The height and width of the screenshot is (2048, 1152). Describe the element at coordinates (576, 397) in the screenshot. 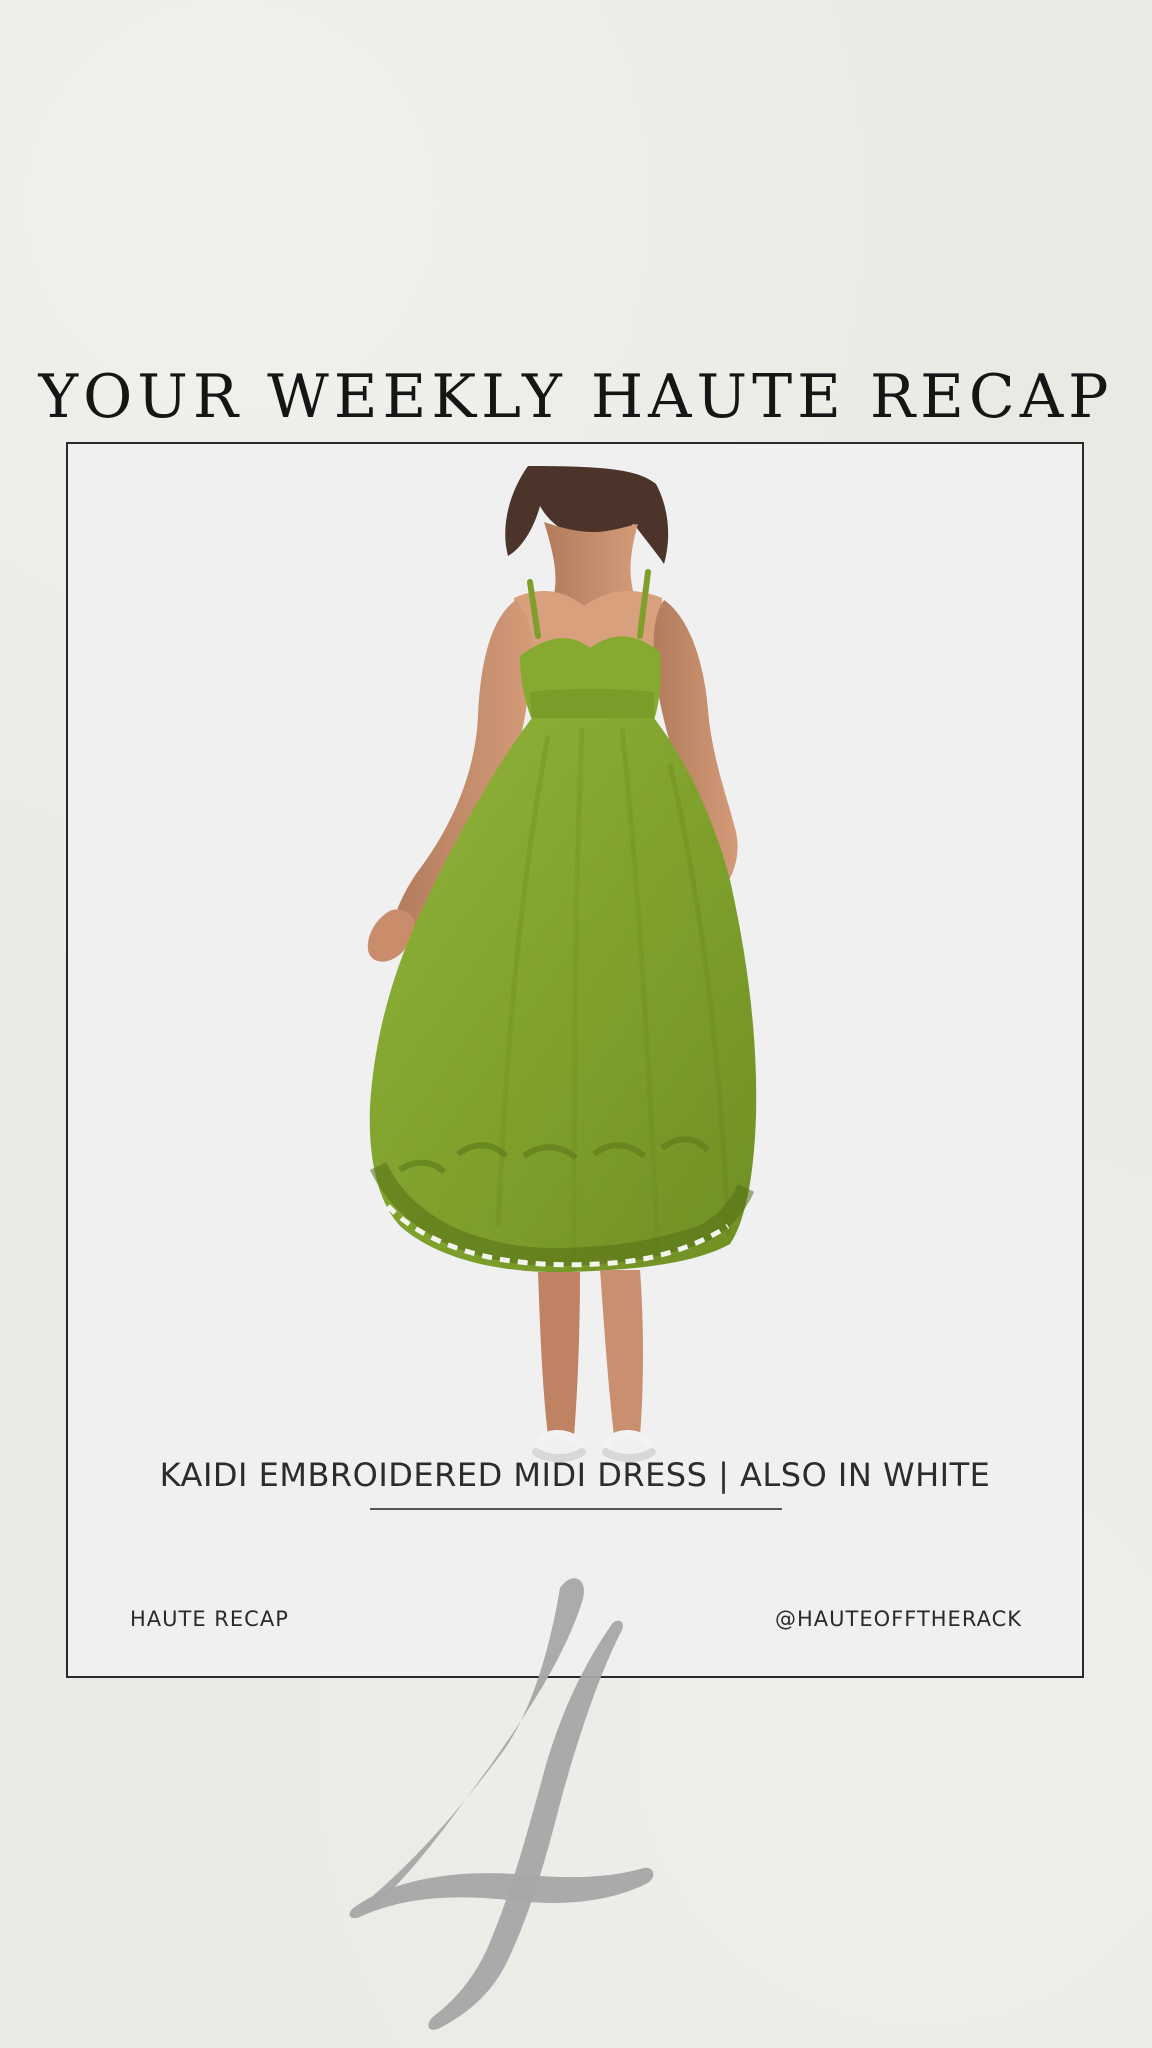

I see `page-title: YOUR WEEKLY HAUTE RECAP` at that location.